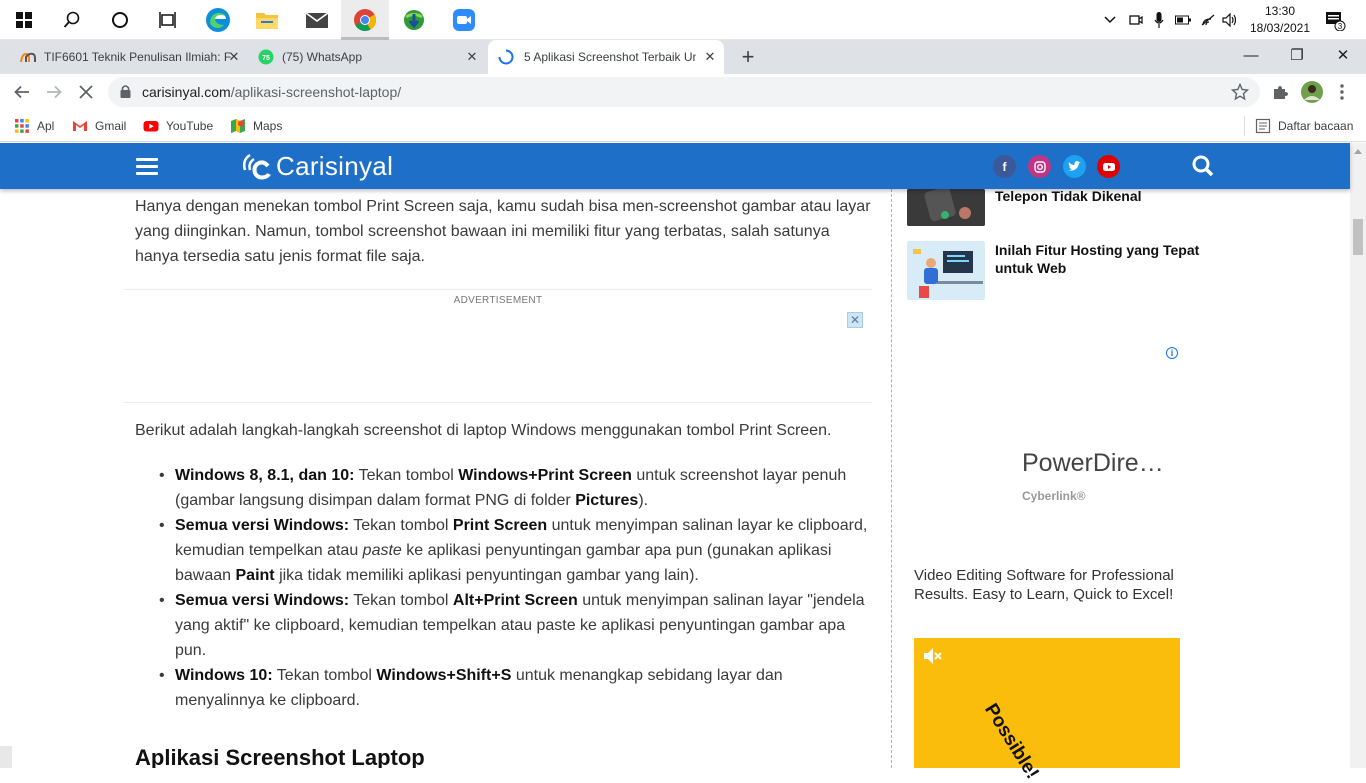  I want to click on search-icon, so click(72, 20).